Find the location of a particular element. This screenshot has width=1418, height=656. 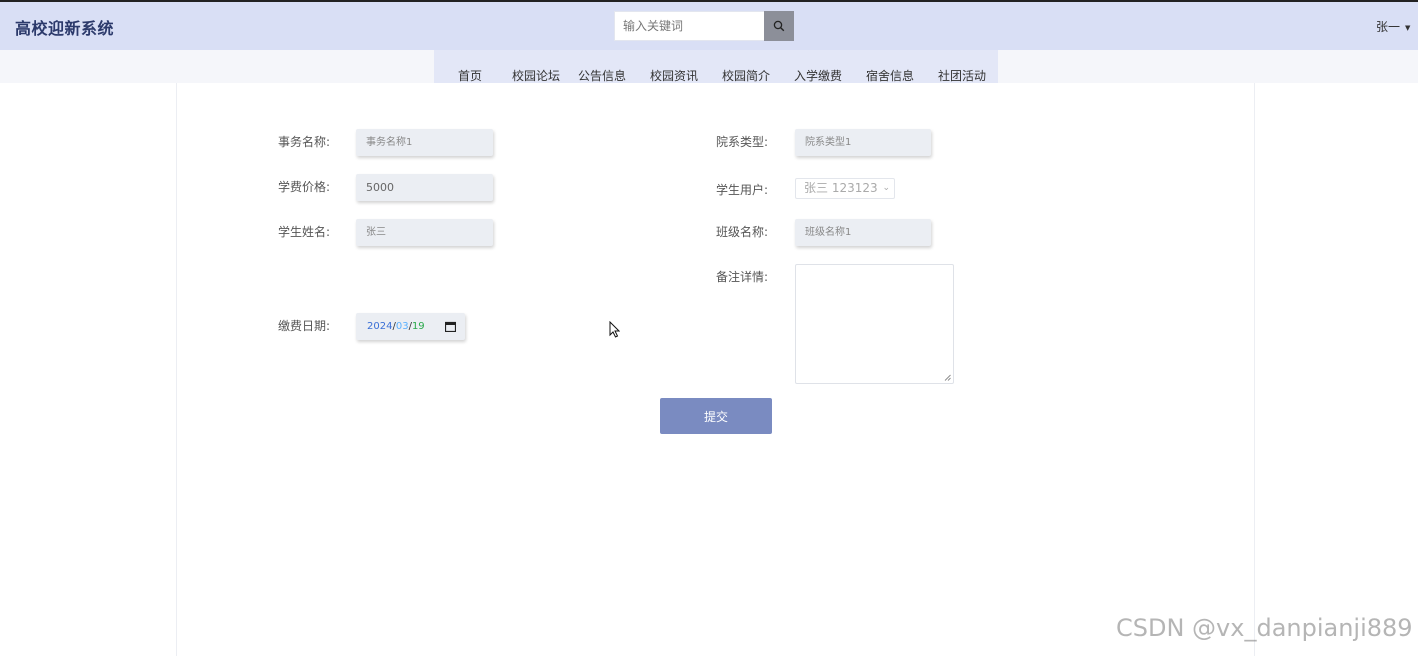

top-header: 高校迎新系统 张一 ▼ is located at coordinates (709, 25).